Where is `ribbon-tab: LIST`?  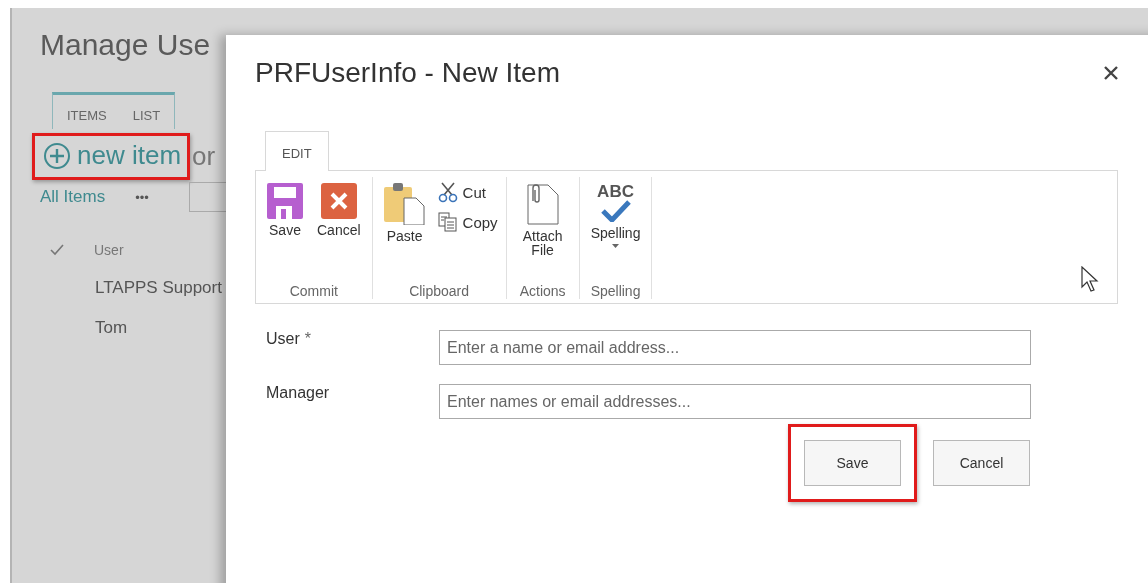
ribbon-tab: LIST is located at coordinates (146, 115).